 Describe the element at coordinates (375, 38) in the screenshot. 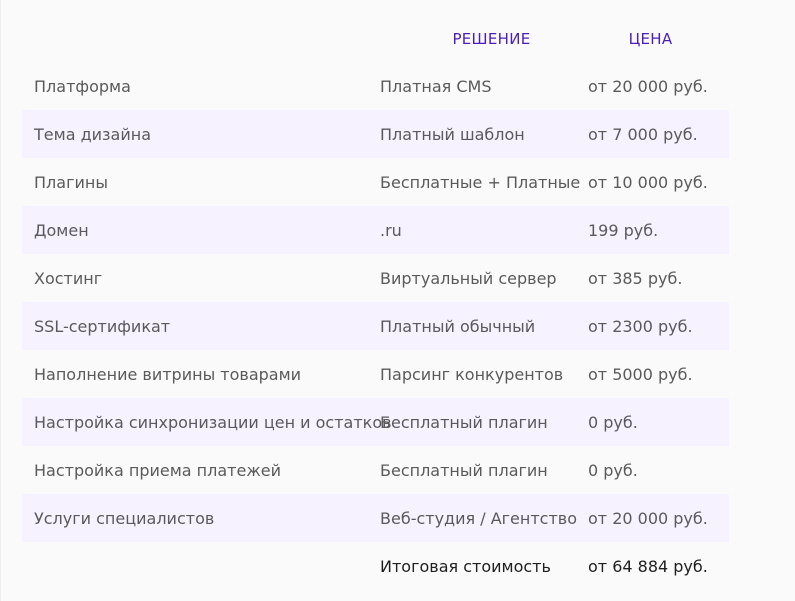

I see `table-header: РЕШЕНИЕ ЦЕНА` at that location.